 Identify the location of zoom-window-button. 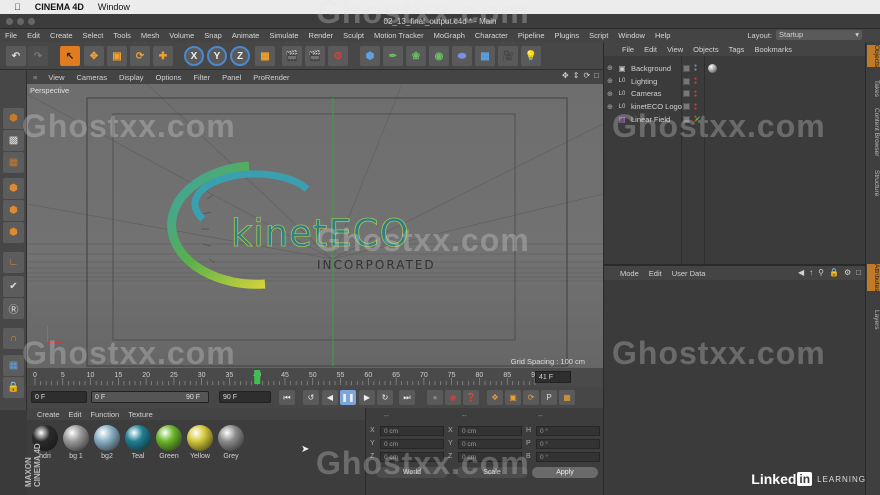
(31, 21).